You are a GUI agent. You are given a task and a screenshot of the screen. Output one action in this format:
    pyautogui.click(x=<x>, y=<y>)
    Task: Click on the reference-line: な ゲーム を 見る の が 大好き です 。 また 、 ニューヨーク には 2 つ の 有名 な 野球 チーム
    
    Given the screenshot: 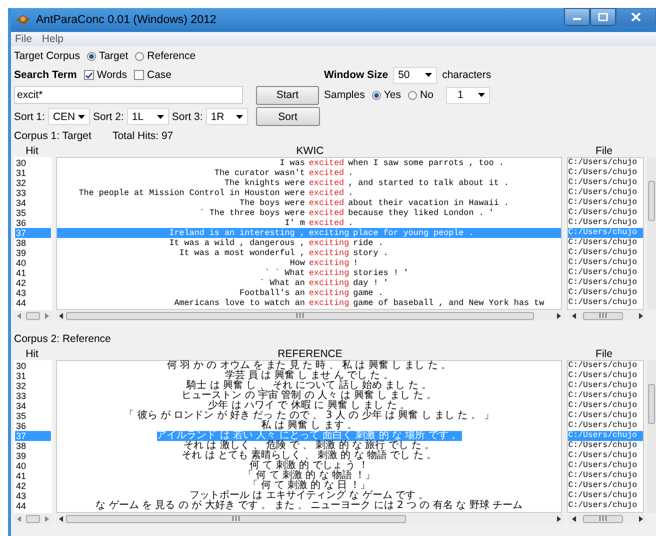 What is the action you would take?
    pyautogui.click(x=309, y=506)
    